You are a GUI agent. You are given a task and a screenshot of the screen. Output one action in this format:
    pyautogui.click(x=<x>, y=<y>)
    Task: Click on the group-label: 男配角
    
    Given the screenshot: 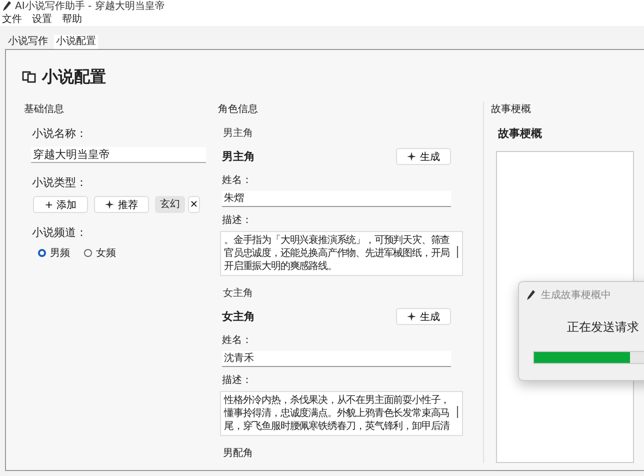 What is the action you would take?
    pyautogui.click(x=238, y=453)
    